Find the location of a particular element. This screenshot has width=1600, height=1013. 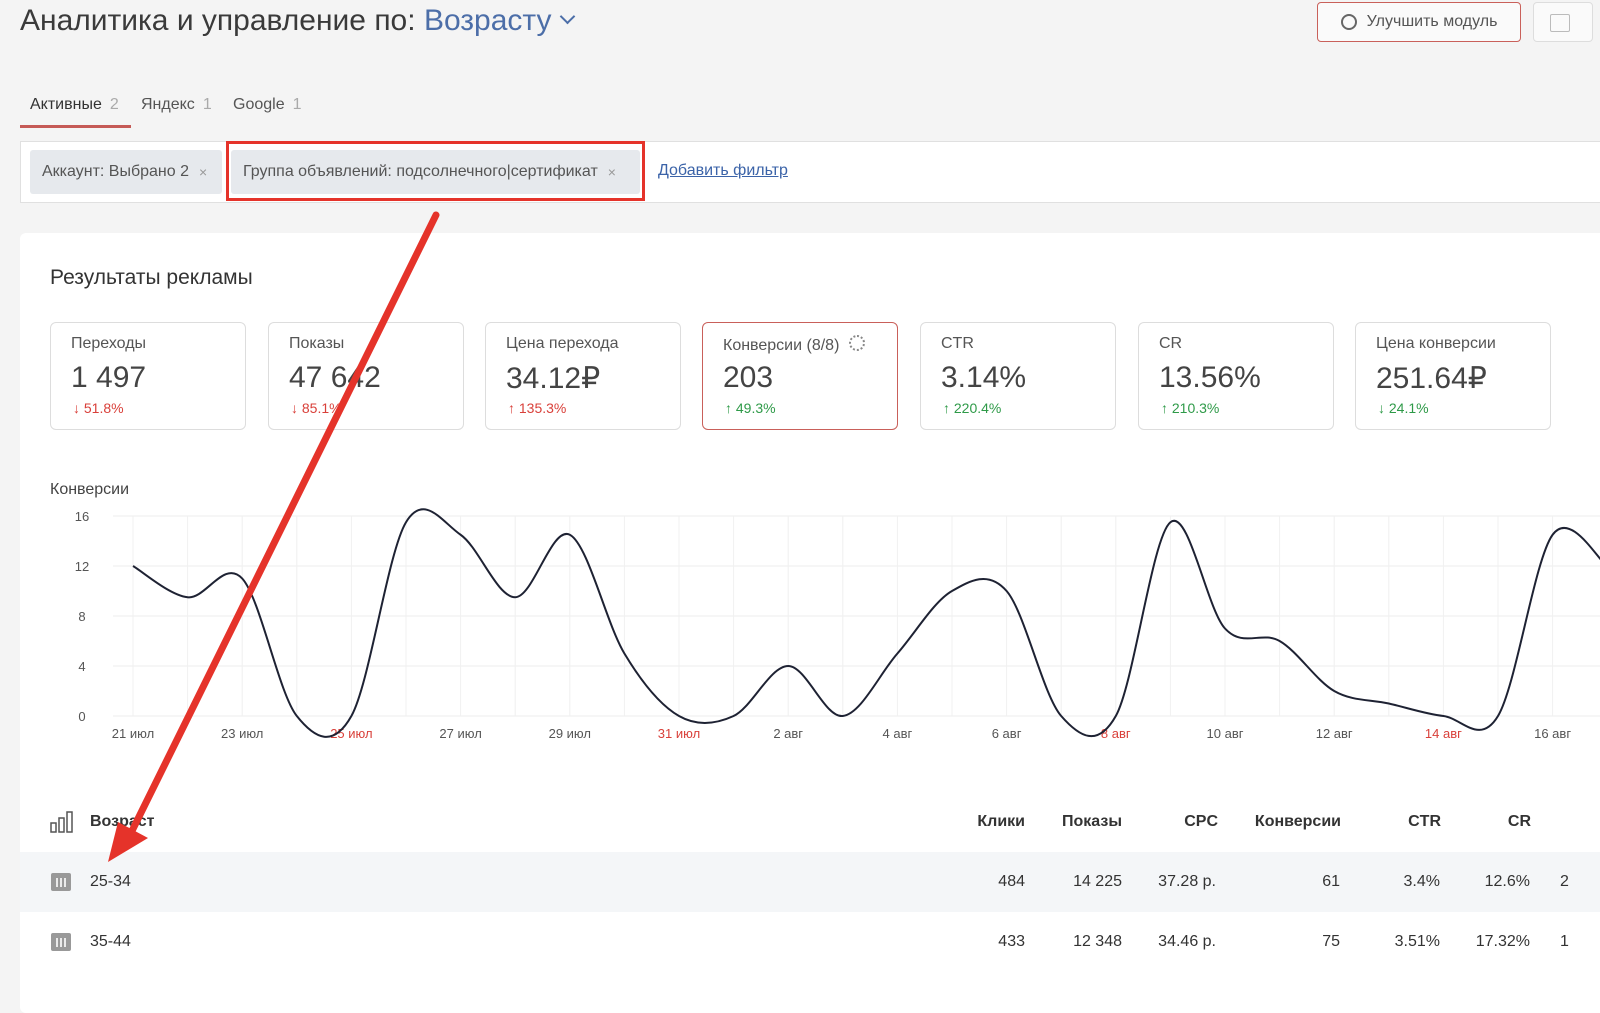

kpi-conversion-cost: Цена конверсии 251.64₽ ↓ 24.1% is located at coordinates (1453, 376).